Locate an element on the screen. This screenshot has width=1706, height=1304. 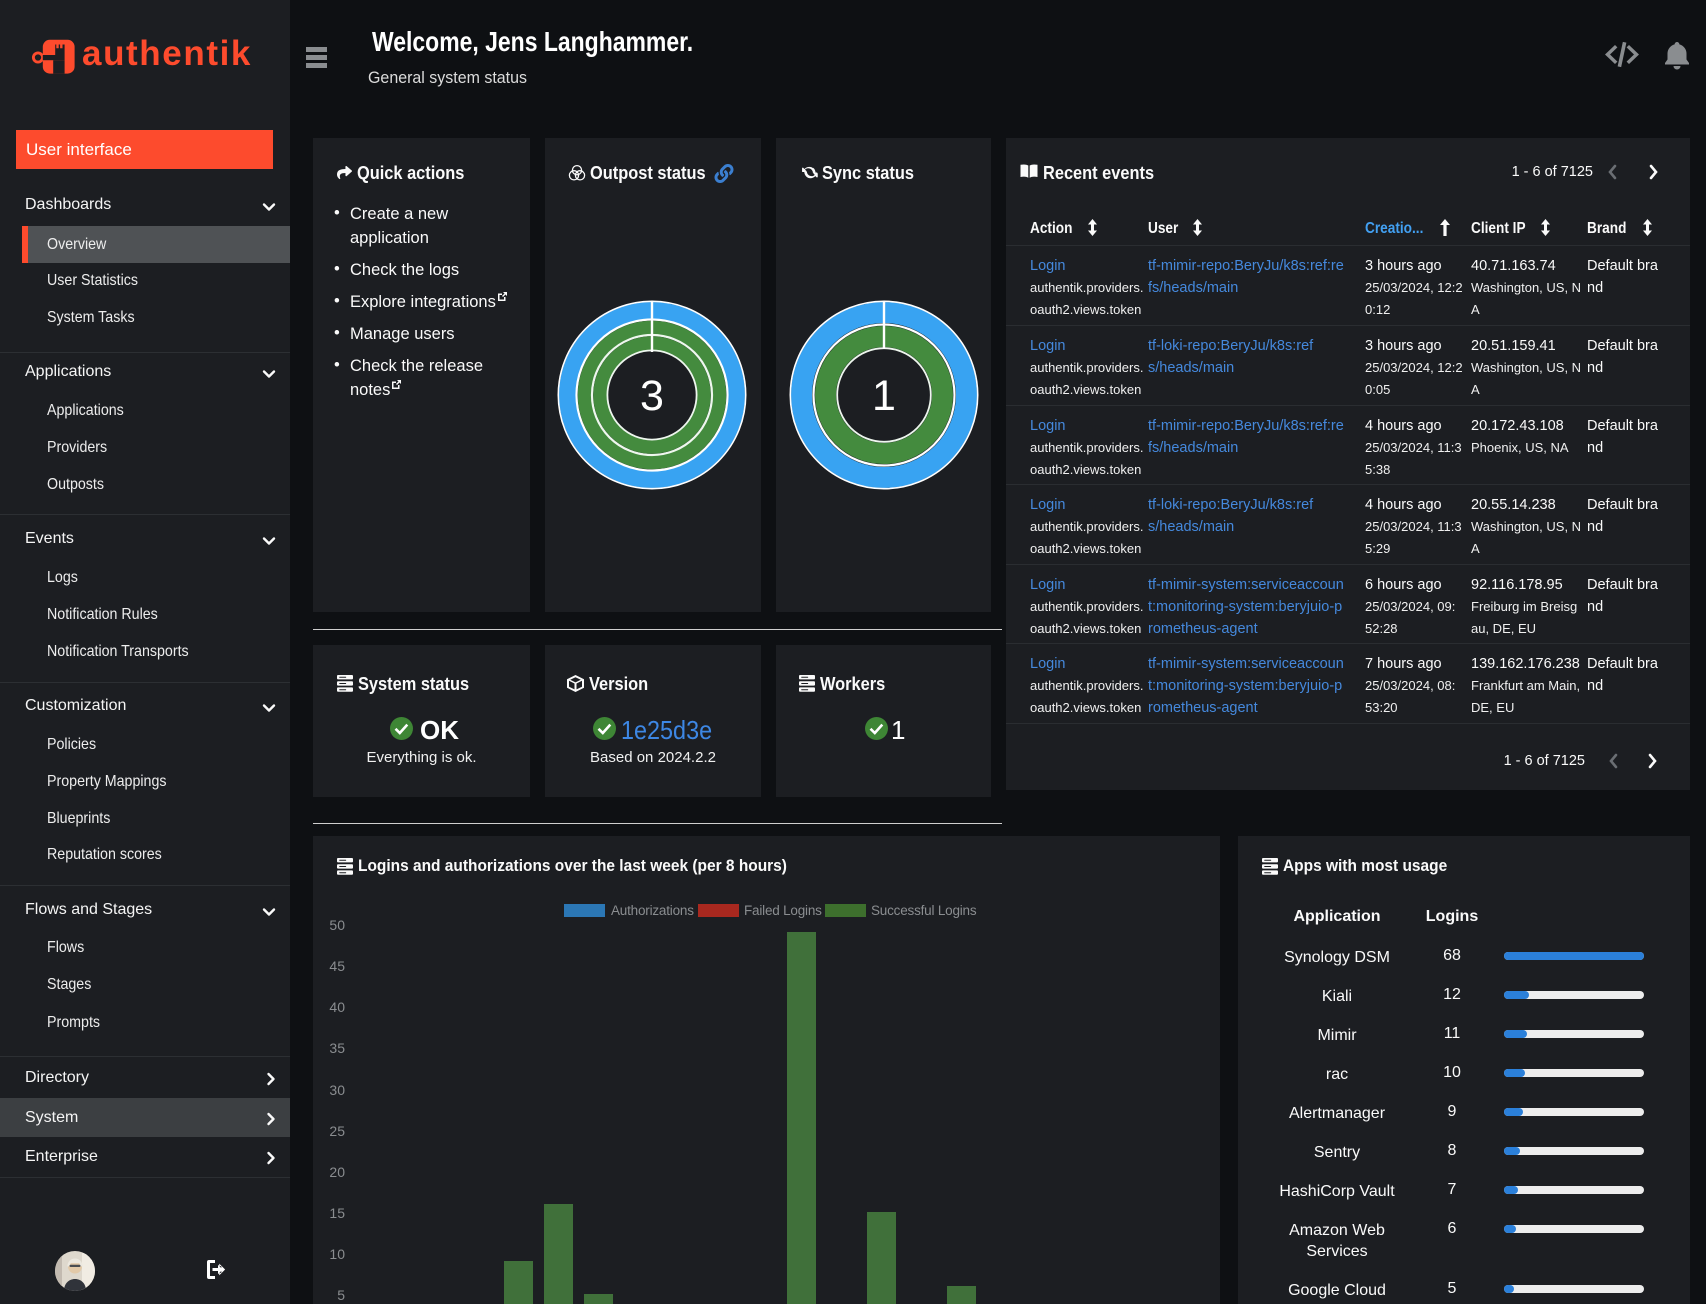
svg-text: 1 is located at coordinates (884, 396).